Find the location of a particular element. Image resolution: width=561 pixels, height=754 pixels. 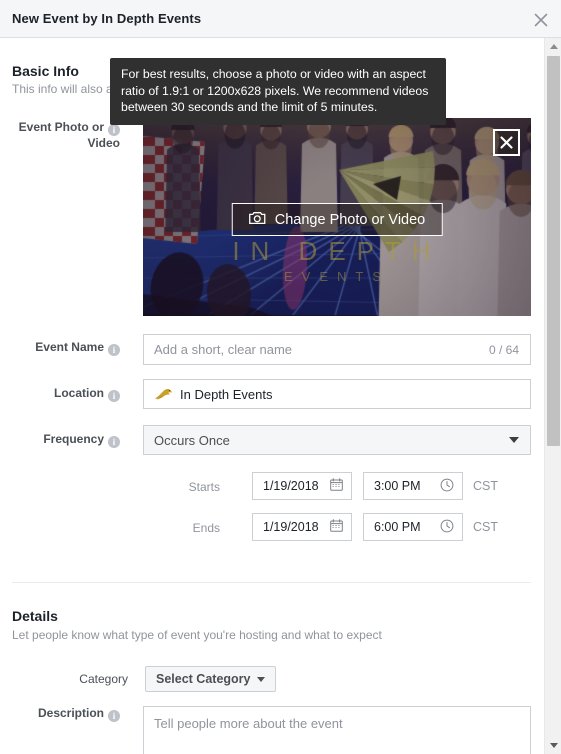

event-photo-label: Event Photo or i Video is located at coordinates (60, 135).